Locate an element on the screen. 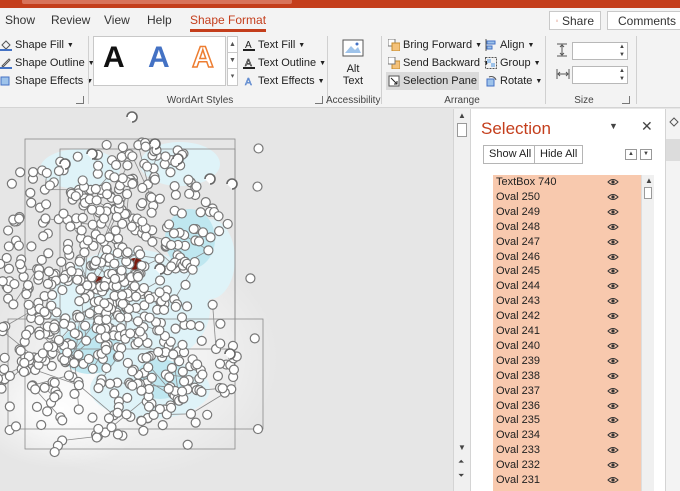  bring-forward-button: Bring Forward ▼ is located at coordinates (435, 45).